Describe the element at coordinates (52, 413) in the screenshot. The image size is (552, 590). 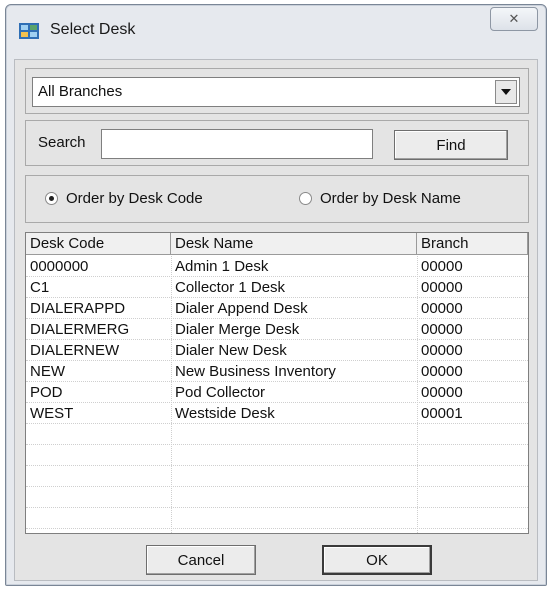
I see `desk-code-cell: WEST` at that location.